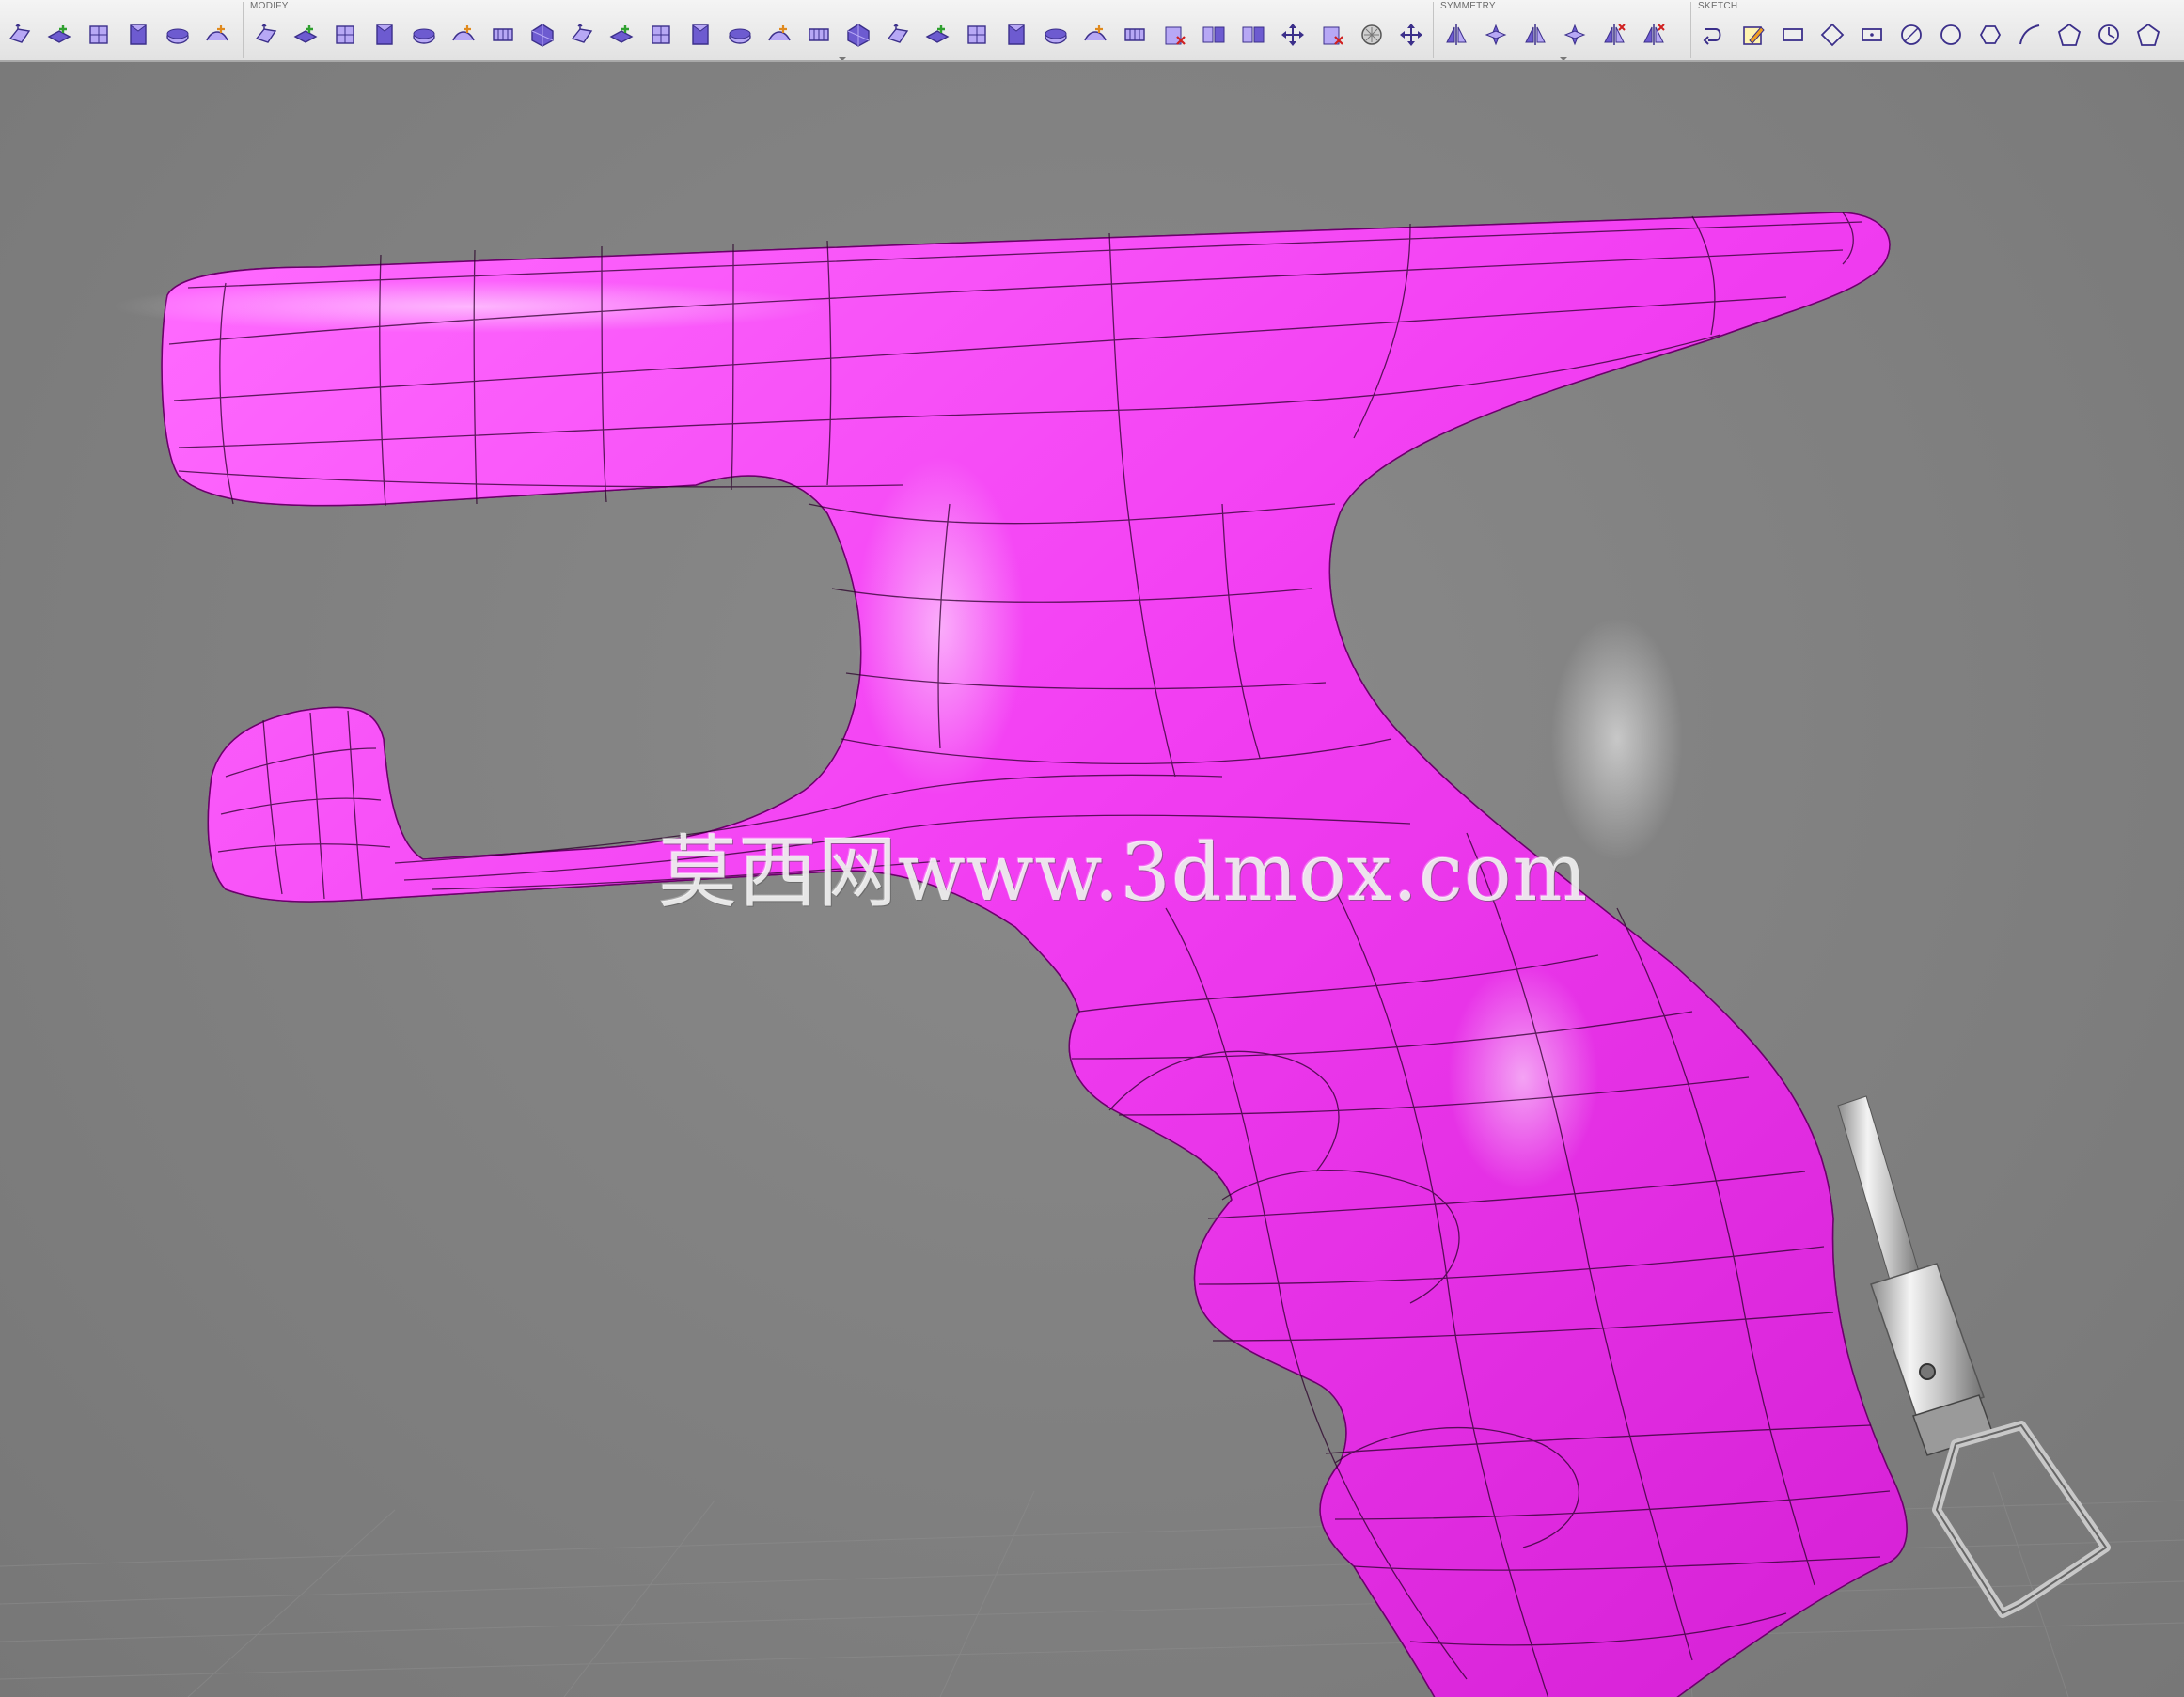 Image resolution: width=2184 pixels, height=1697 pixels. I want to click on repair-body-icon, so click(1134, 35).